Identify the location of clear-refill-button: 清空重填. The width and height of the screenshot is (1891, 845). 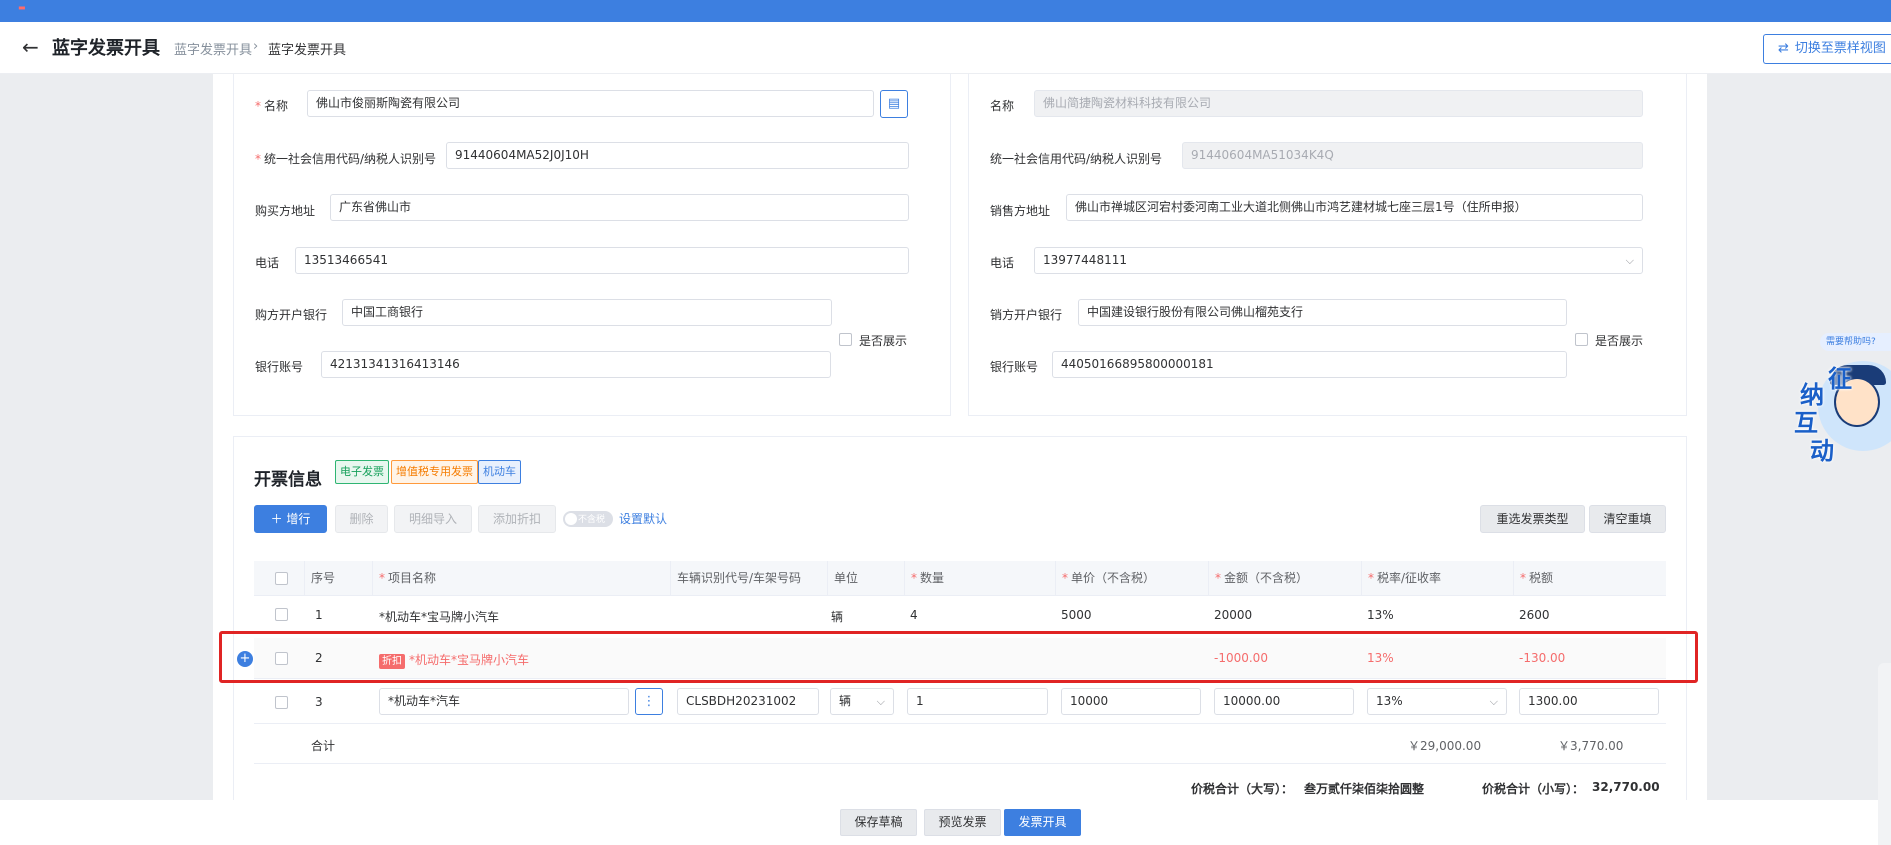
(1627, 519).